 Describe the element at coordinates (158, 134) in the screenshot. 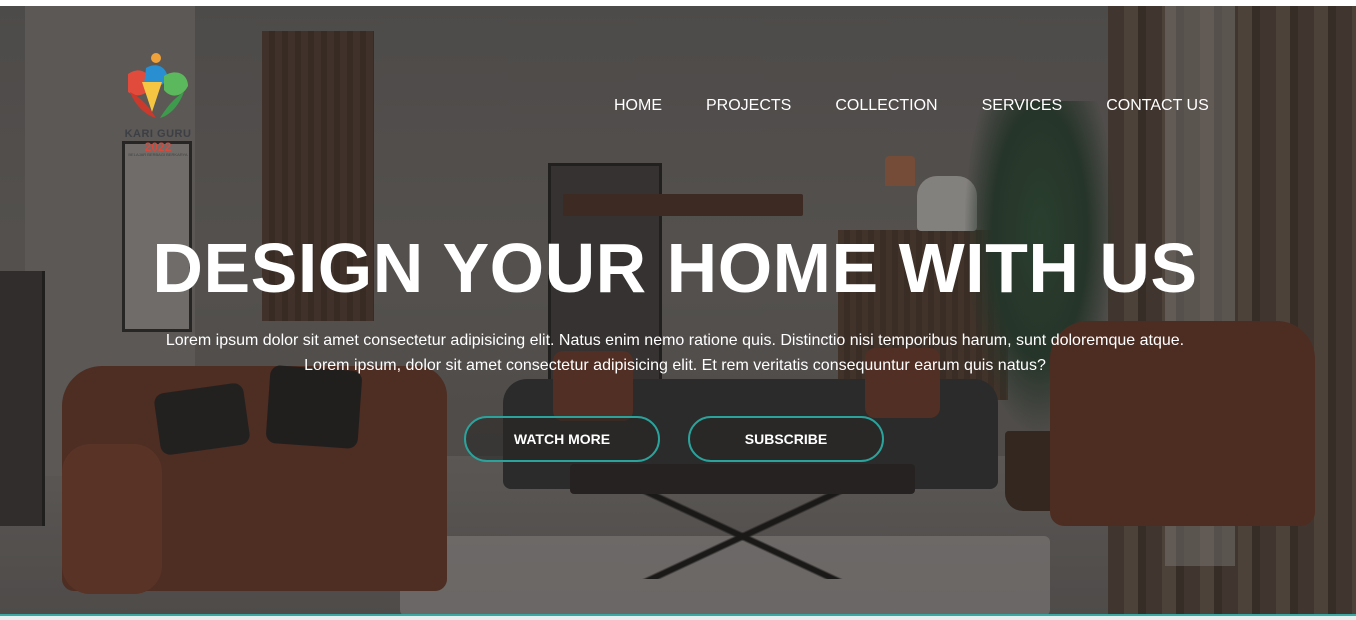

I see `logo-name: KARI GURU` at that location.